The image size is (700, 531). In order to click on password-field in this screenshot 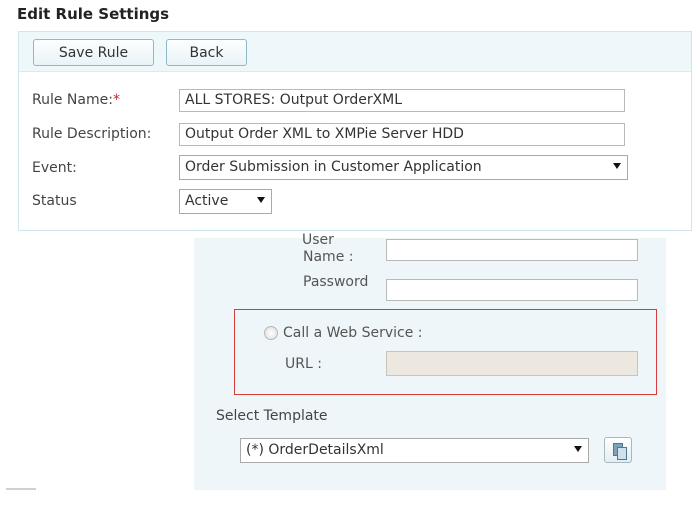, I will do `click(512, 290)`.